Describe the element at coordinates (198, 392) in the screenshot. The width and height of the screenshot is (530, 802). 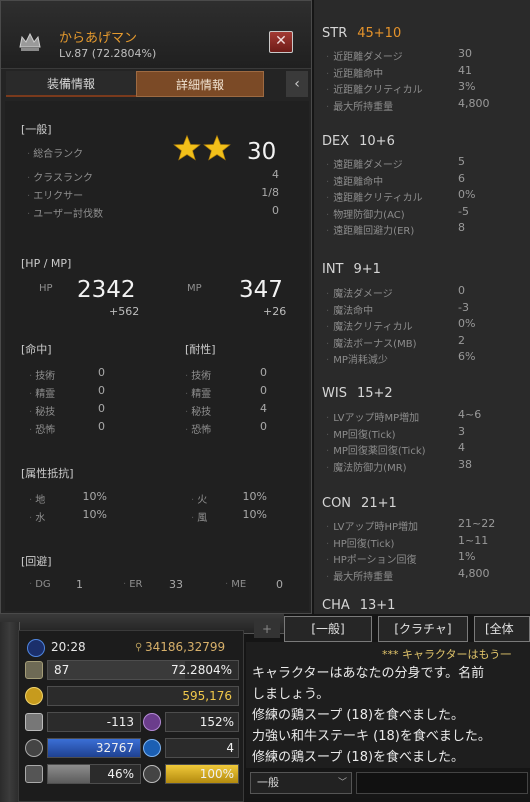
I see `resist-label: 精霊` at that location.